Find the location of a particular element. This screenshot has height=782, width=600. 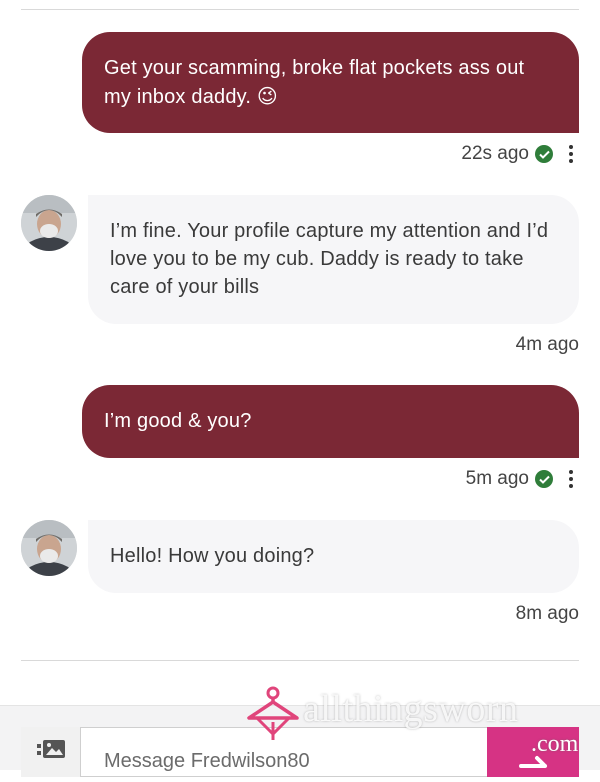

message-text: I’m good & you? is located at coordinates (178, 421).